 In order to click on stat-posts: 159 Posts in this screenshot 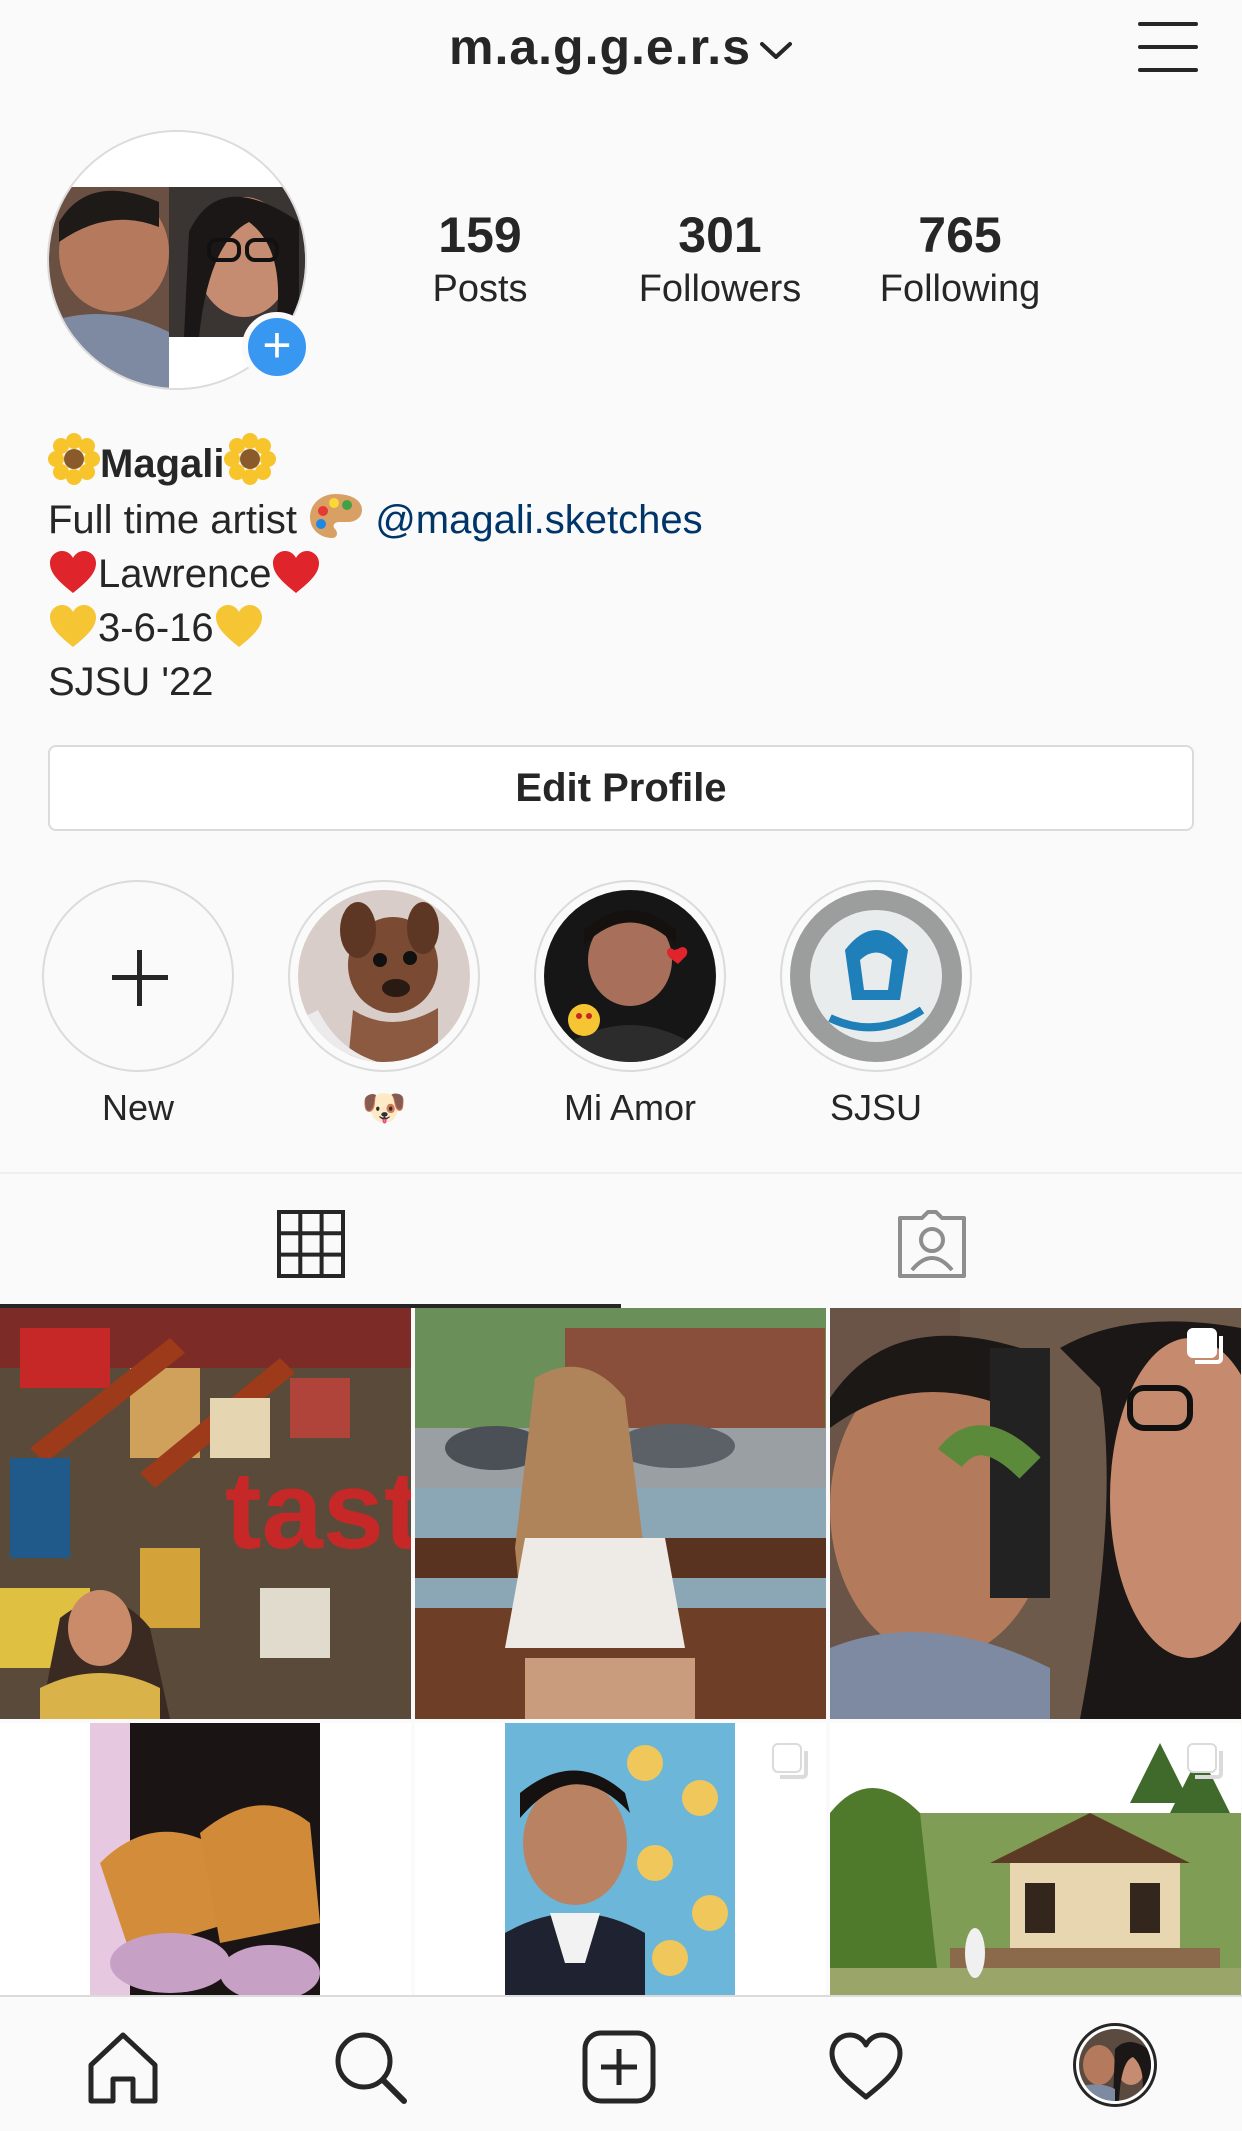, I will do `click(480, 259)`.